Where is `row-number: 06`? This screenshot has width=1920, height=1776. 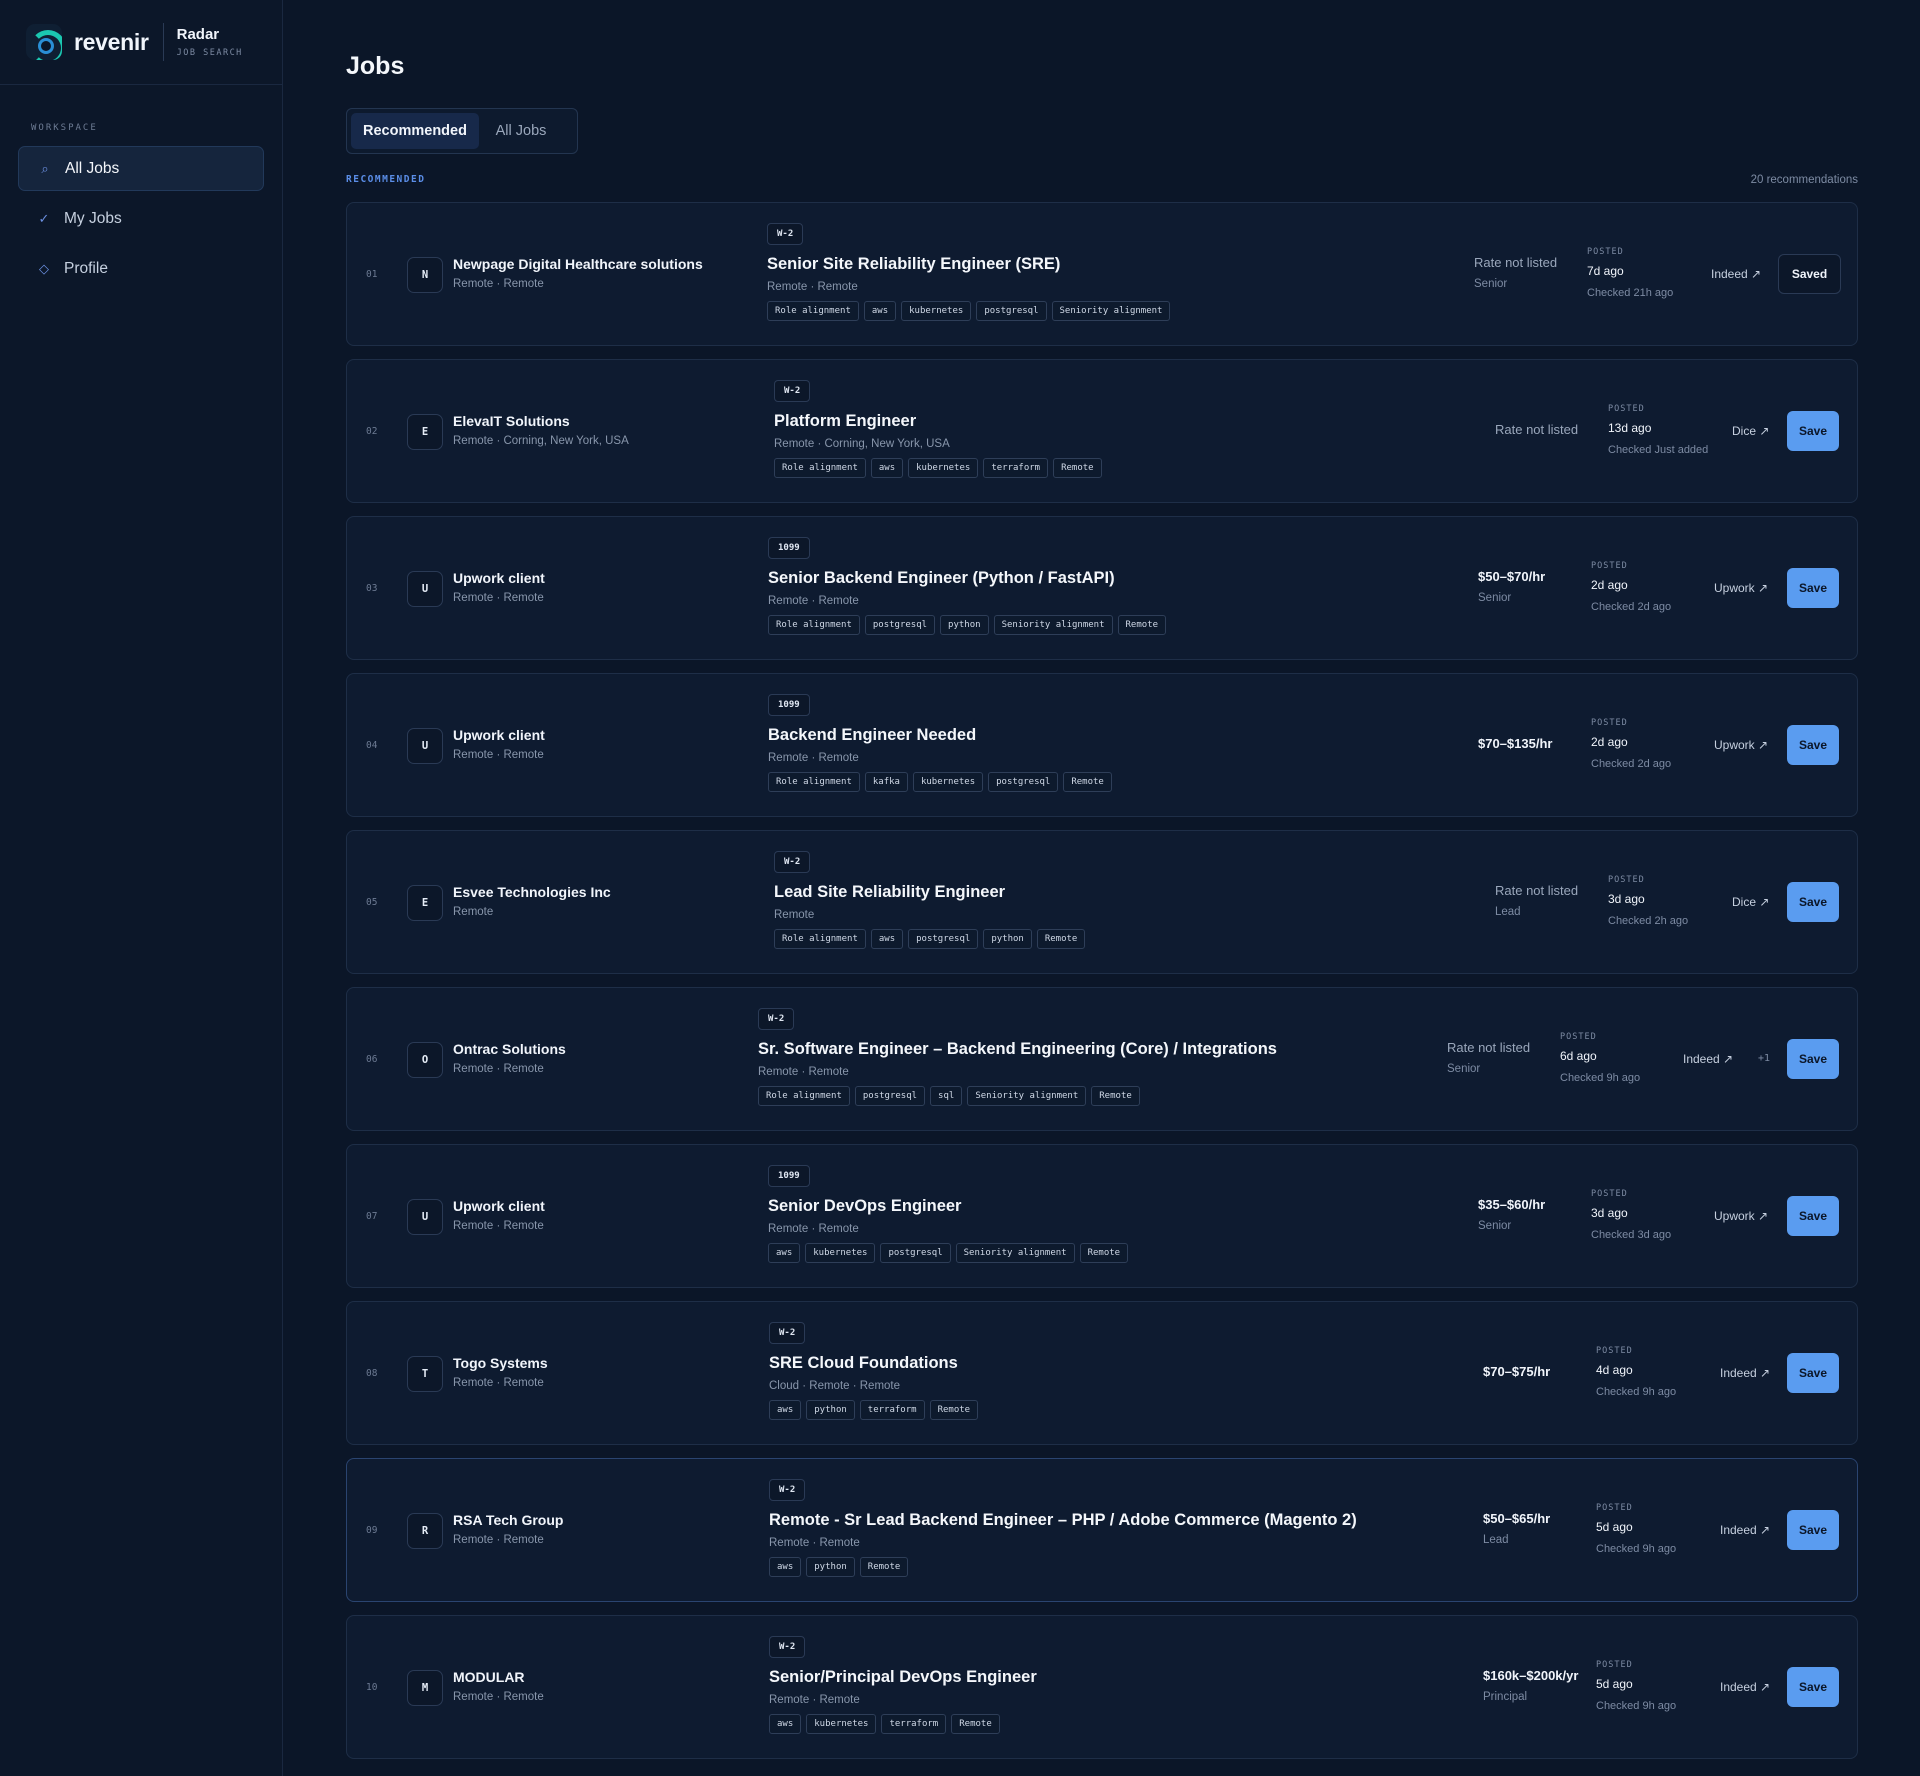 row-number: 06 is located at coordinates (372, 1059).